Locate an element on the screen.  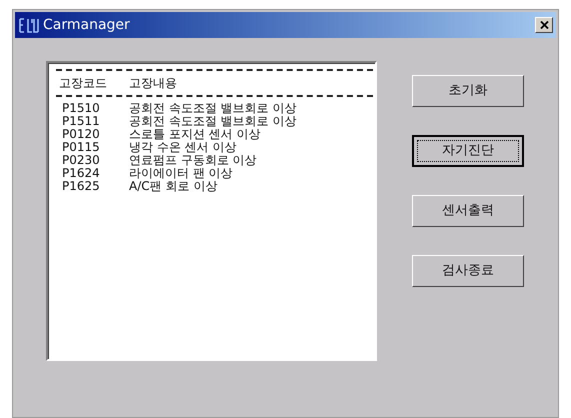
column-header: 고장코드 is located at coordinates (83, 83).